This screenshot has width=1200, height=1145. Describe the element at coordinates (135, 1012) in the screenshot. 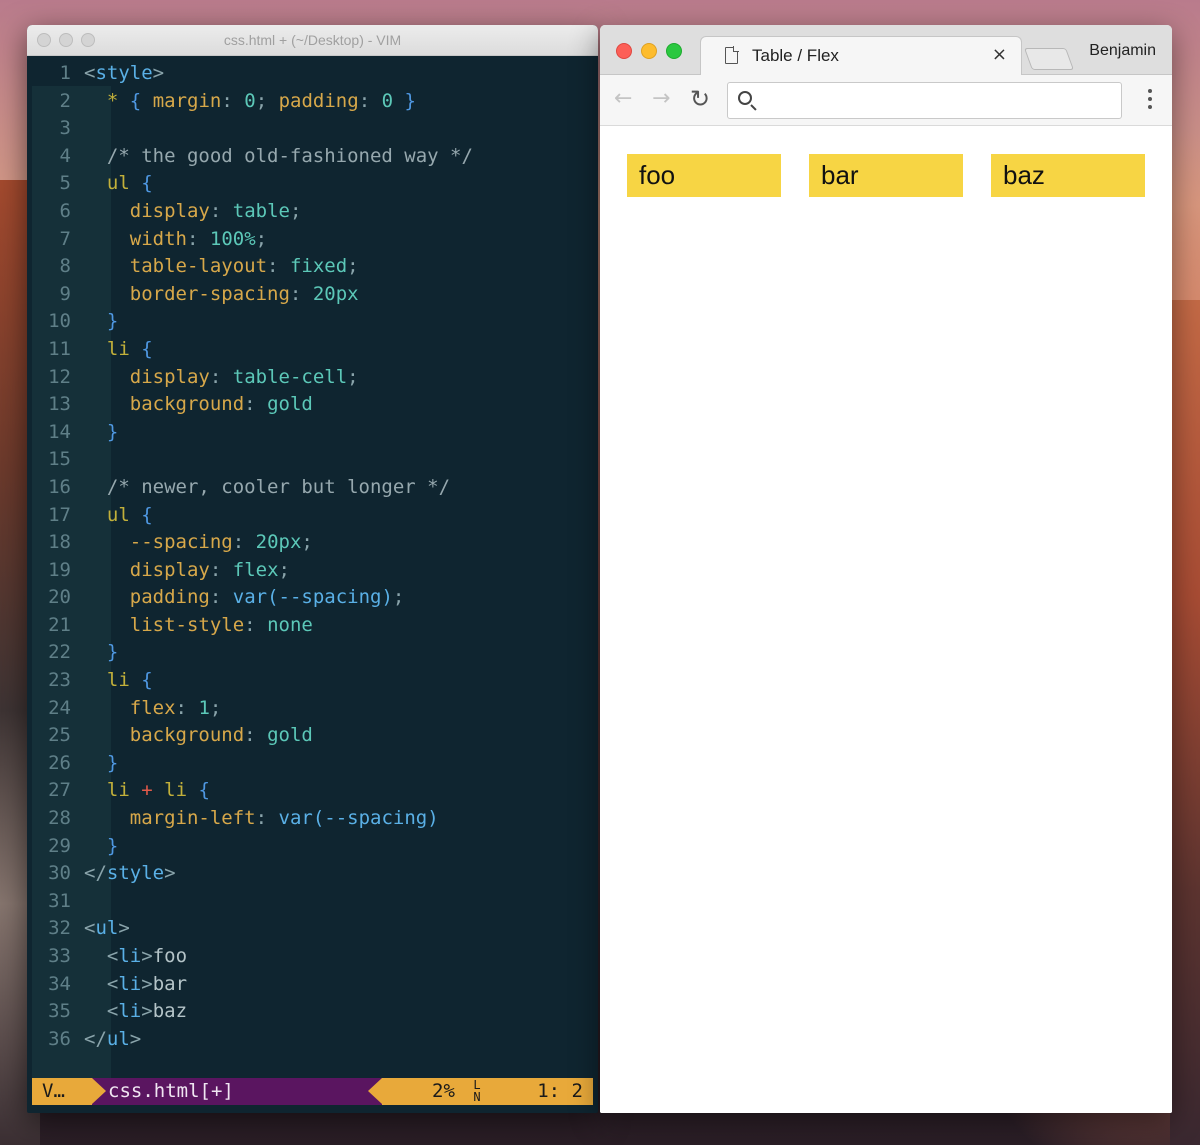

I see `code-text: <li>baz` at that location.